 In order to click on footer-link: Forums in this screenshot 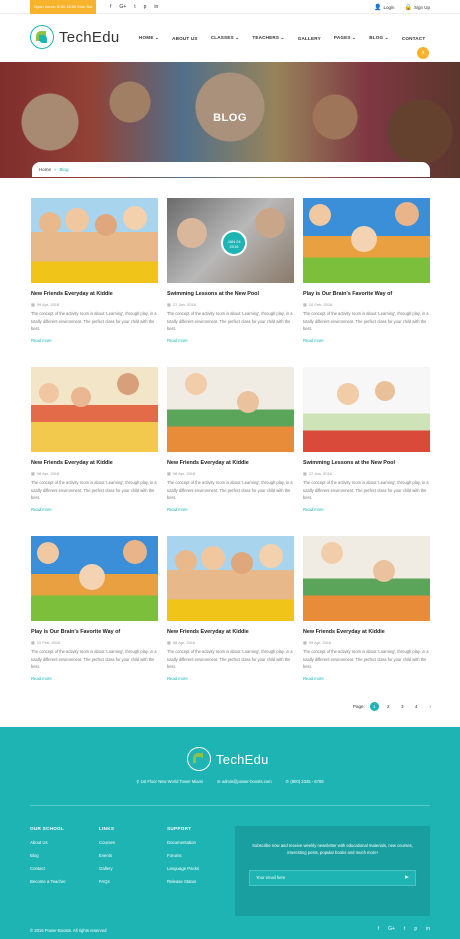, I will do `click(183, 855)`.